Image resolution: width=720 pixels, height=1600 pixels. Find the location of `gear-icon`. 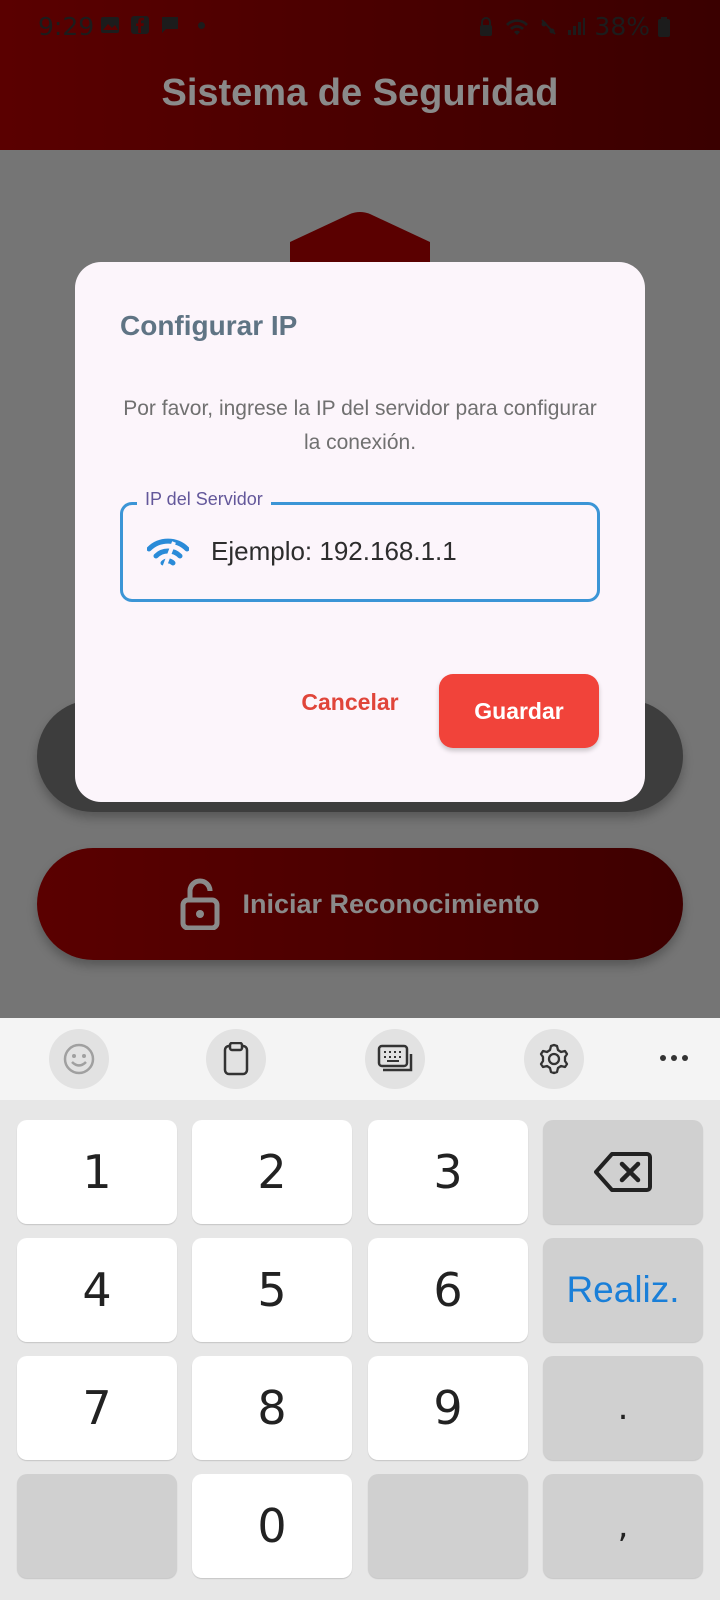

gear-icon is located at coordinates (554, 1059).